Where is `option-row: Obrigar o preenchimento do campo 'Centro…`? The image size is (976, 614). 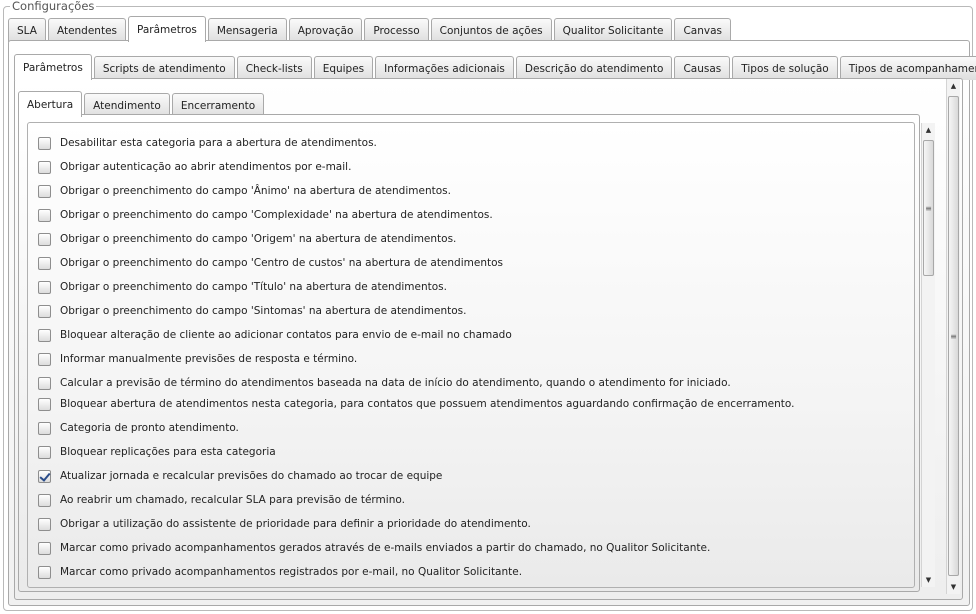
option-row: Obrigar o preenchimento do campo 'Centro… is located at coordinates (270, 263).